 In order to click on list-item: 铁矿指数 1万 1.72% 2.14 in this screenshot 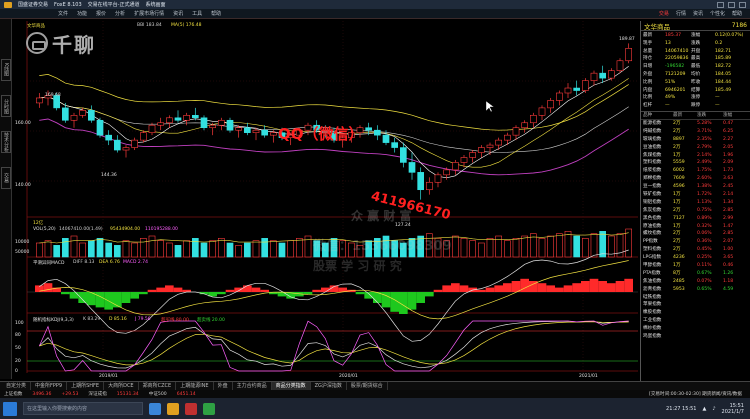, I will do `click(695, 195)`.